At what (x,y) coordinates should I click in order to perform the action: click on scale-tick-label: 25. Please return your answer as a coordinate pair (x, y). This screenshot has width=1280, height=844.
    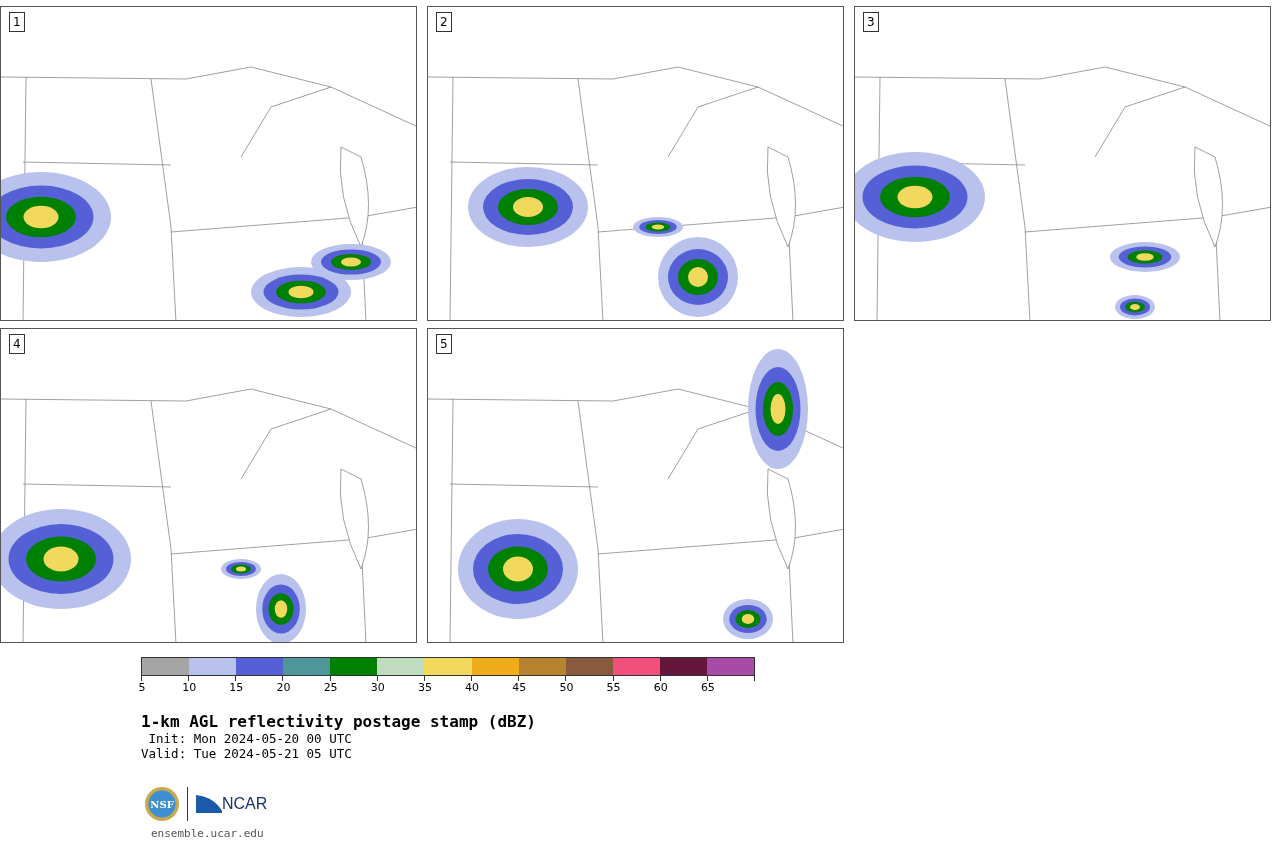
    Looking at the image, I should click on (330, 687).